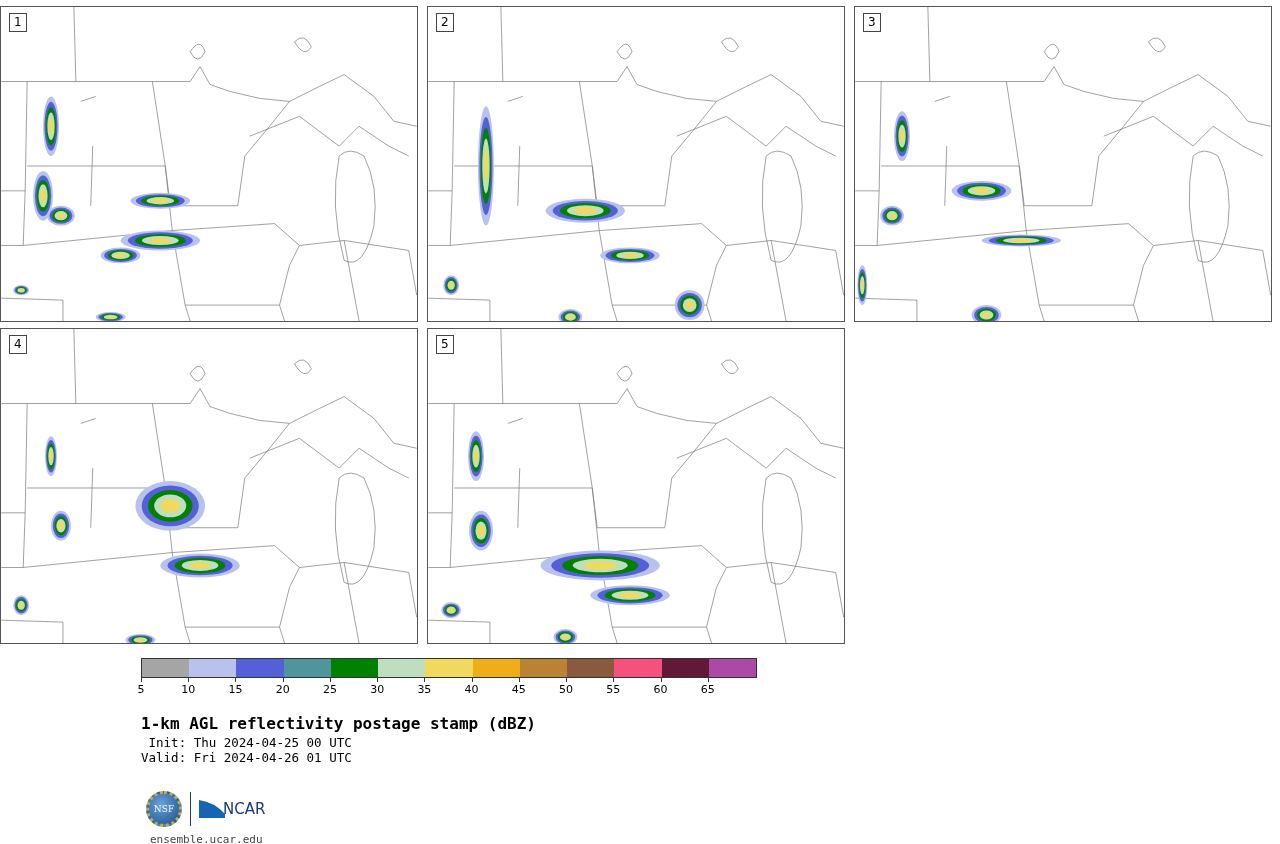 The width and height of the screenshot is (1280, 844). I want to click on tick-label: 55, so click(613, 689).